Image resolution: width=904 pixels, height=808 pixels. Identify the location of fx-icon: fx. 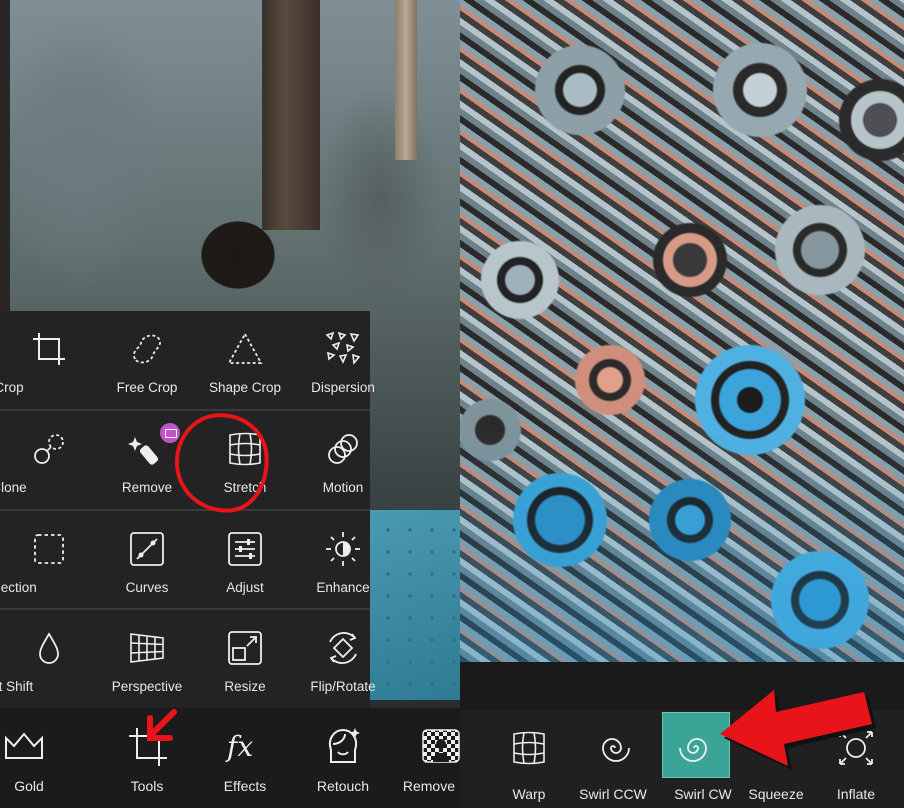
(239, 746).